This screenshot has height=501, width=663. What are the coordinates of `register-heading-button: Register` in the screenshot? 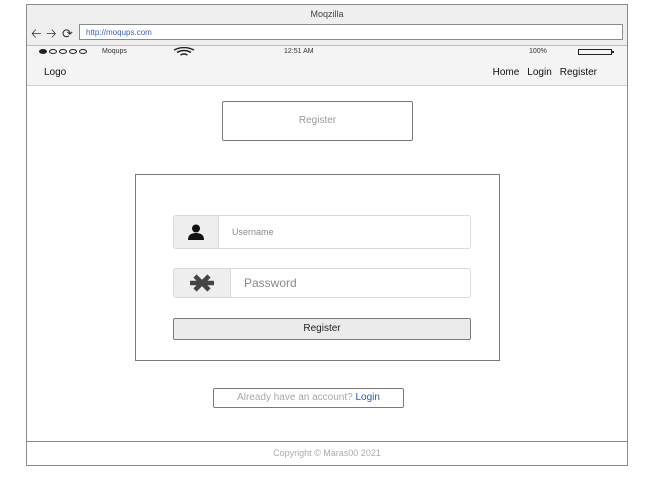 It's located at (317, 121).